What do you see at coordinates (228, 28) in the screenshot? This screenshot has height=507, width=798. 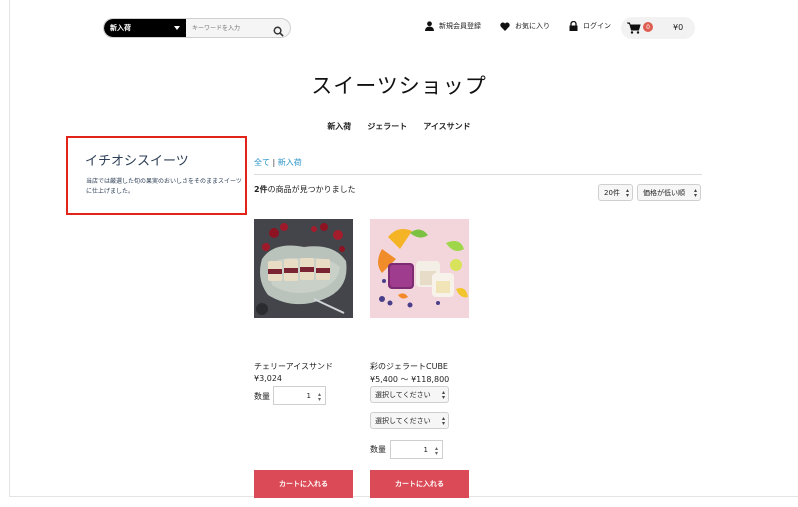 I see `search-input` at bounding box center [228, 28].